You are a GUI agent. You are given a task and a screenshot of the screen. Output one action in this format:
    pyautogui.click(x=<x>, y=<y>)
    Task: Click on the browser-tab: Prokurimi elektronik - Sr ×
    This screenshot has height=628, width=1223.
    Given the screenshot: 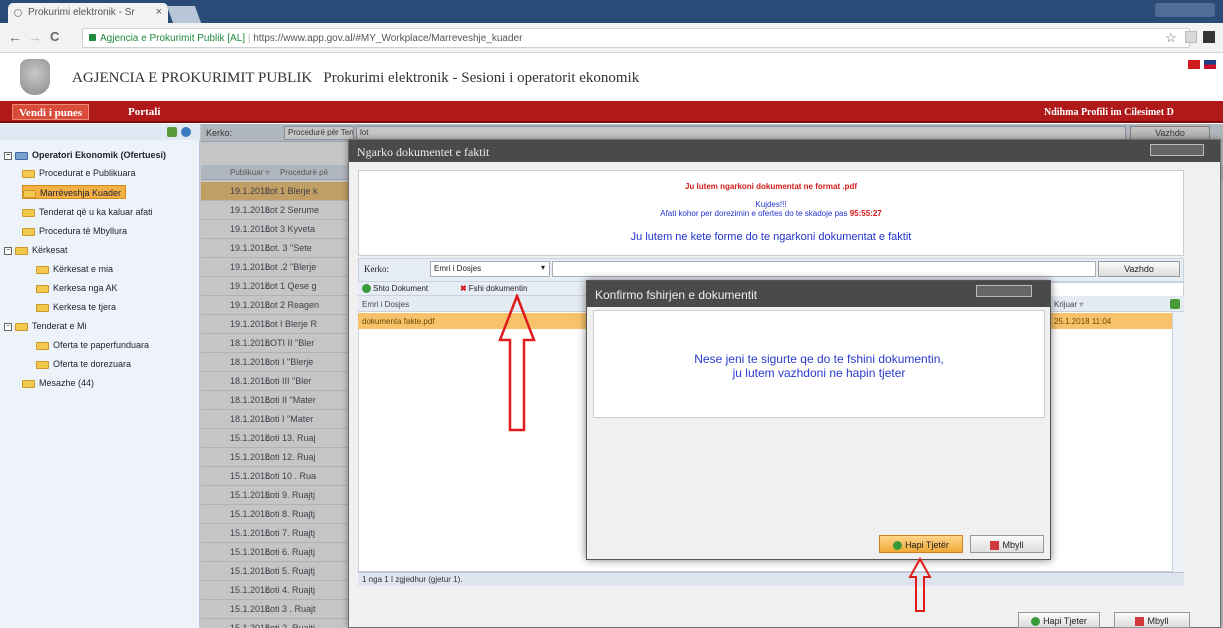 What is the action you would take?
    pyautogui.click(x=88, y=13)
    